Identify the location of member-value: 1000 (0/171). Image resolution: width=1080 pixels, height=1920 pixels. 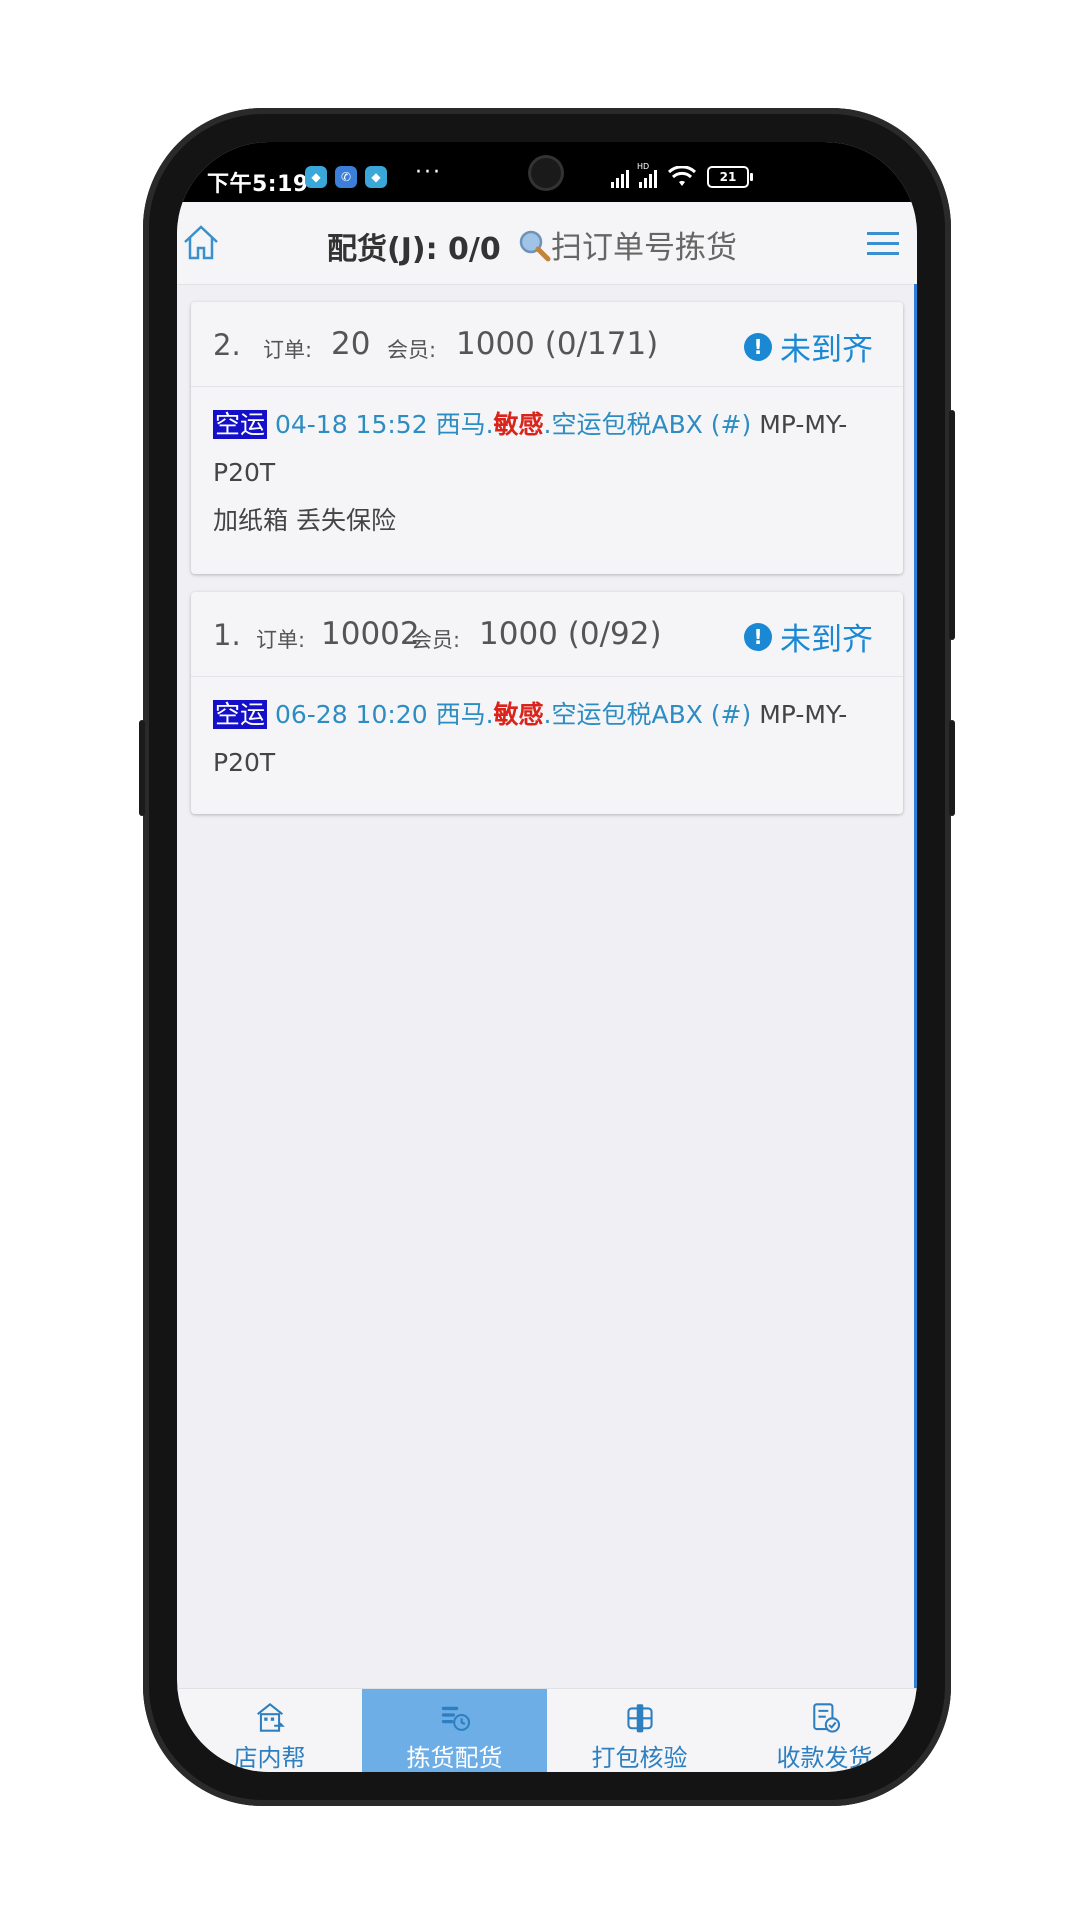
(557, 344).